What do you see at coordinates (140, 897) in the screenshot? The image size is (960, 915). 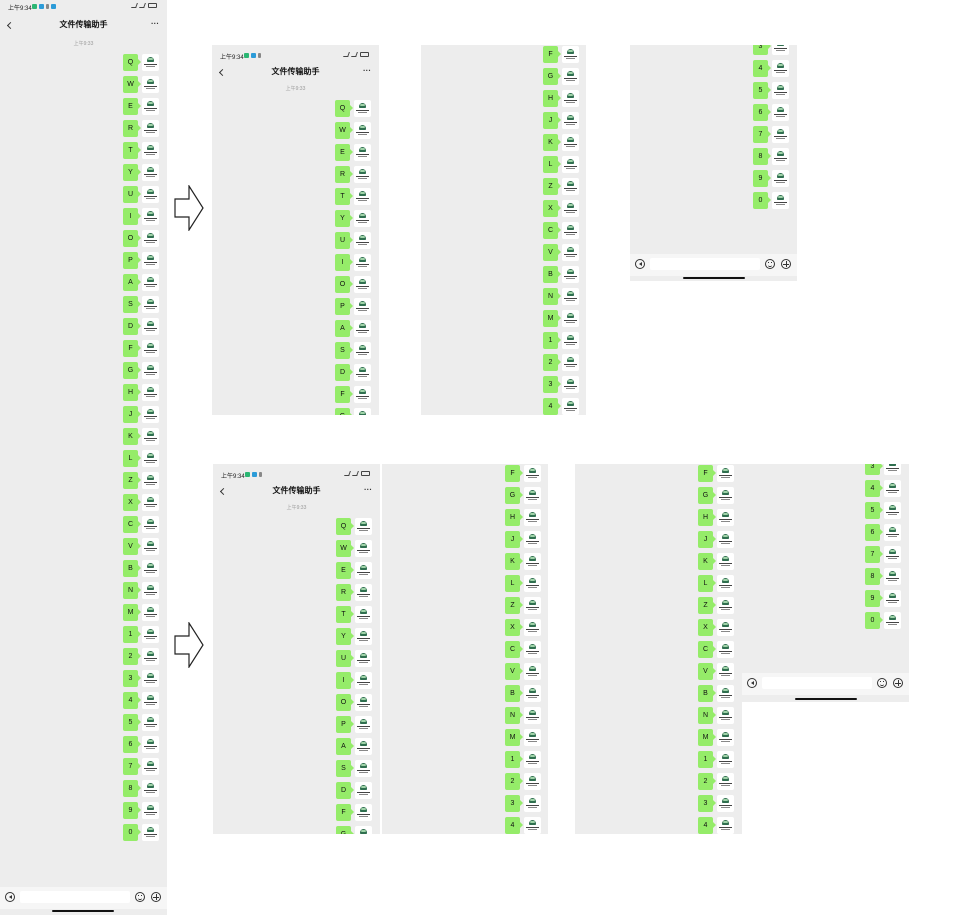 I see `emoji-icon` at bounding box center [140, 897].